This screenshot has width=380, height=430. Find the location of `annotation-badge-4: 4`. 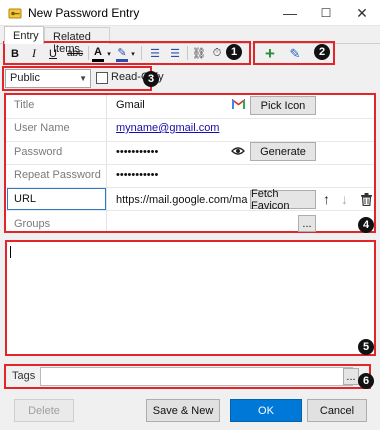

annotation-badge-4: 4 is located at coordinates (366, 225).